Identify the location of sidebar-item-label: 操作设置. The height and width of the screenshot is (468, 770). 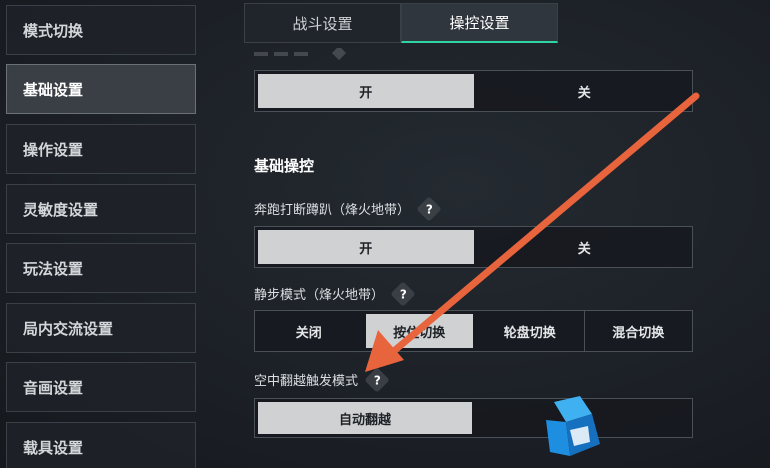
(53, 149).